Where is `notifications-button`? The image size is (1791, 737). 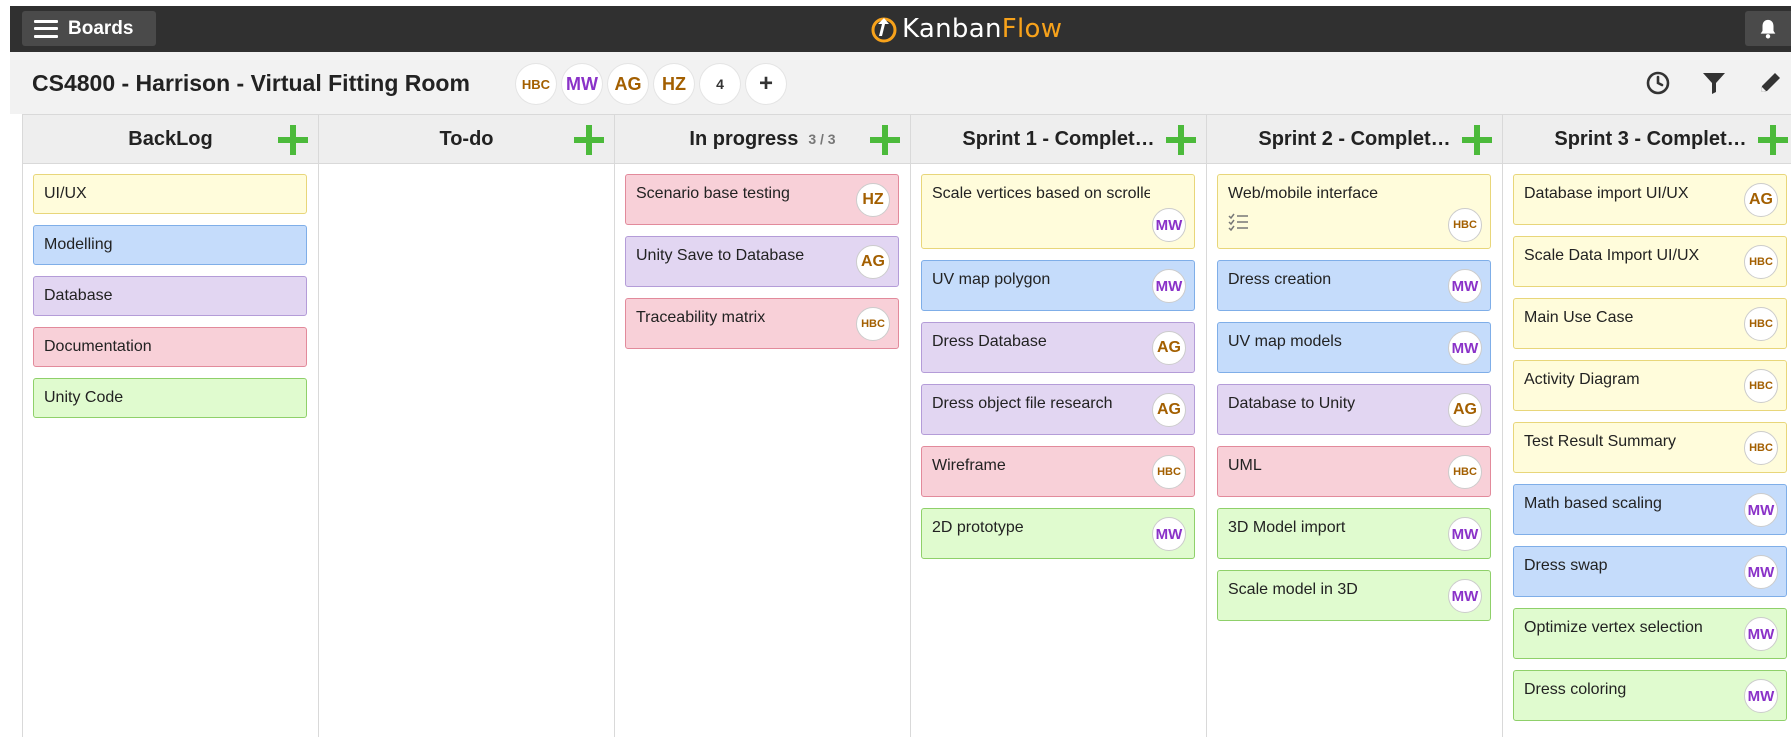 notifications-button is located at coordinates (1768, 28).